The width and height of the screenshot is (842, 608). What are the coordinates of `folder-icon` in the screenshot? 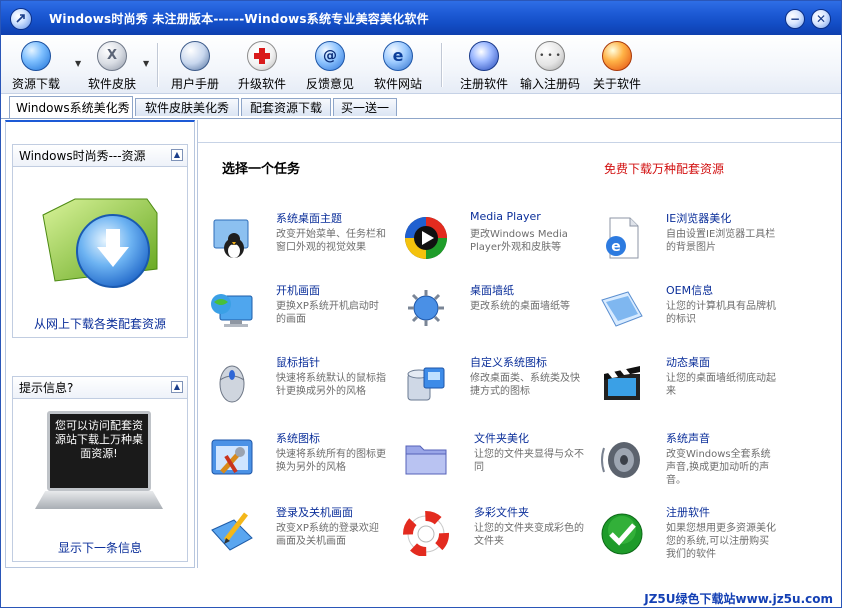 It's located at (426, 458).